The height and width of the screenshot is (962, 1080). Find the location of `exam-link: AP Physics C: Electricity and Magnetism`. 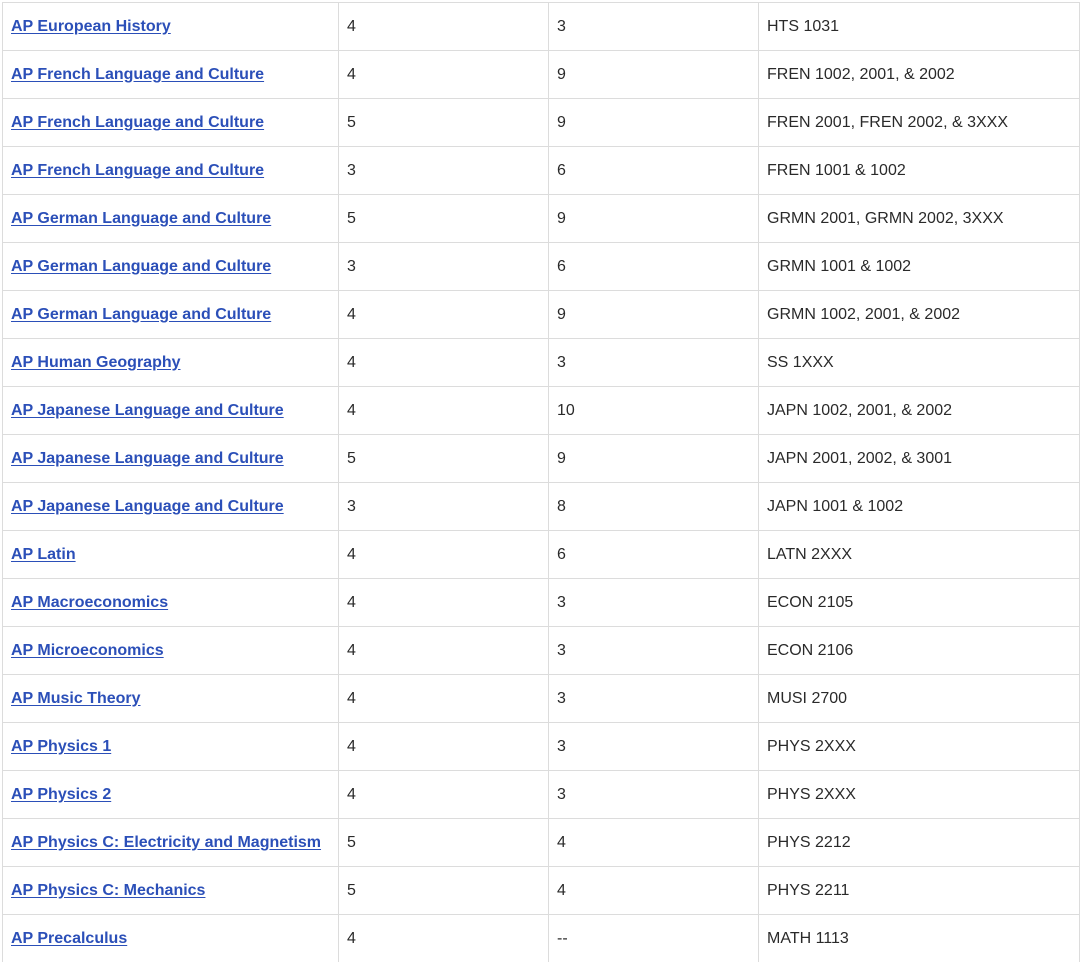

exam-link: AP Physics C: Electricity and Magnetism is located at coordinates (166, 842).